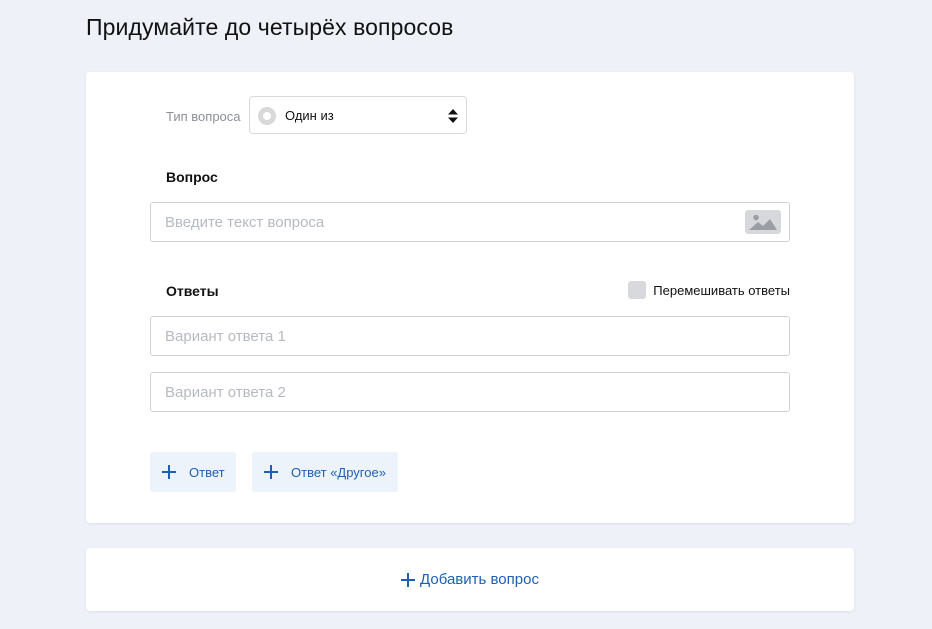 The height and width of the screenshot is (629, 932). Describe the element at coordinates (270, 27) in the screenshot. I see `page-title: Придумайте до четырёх вопросов` at that location.